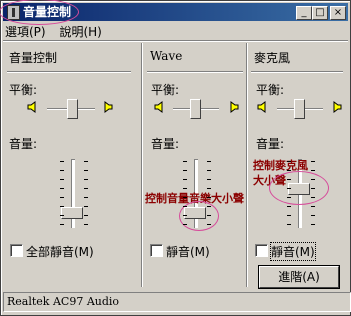 The image size is (351, 316). What do you see at coordinates (177, 302) in the screenshot?
I see `status-bar: Realtek AC97 Audio` at bounding box center [177, 302].